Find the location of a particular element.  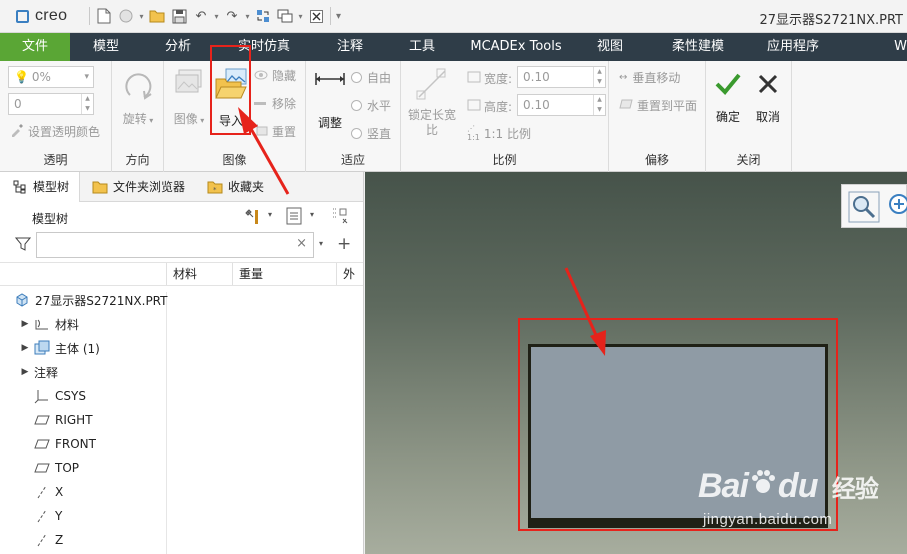

group-close: 确定 取消 关闭 is located at coordinates (749, 116).